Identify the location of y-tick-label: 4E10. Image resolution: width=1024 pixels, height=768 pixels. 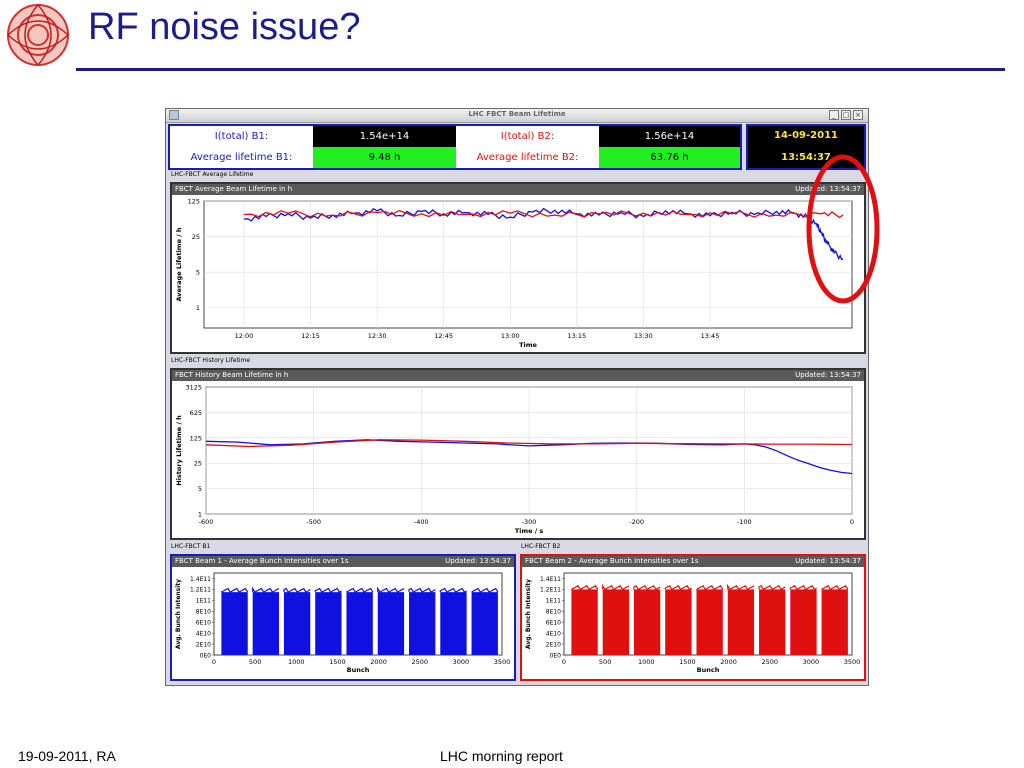
(553, 633).